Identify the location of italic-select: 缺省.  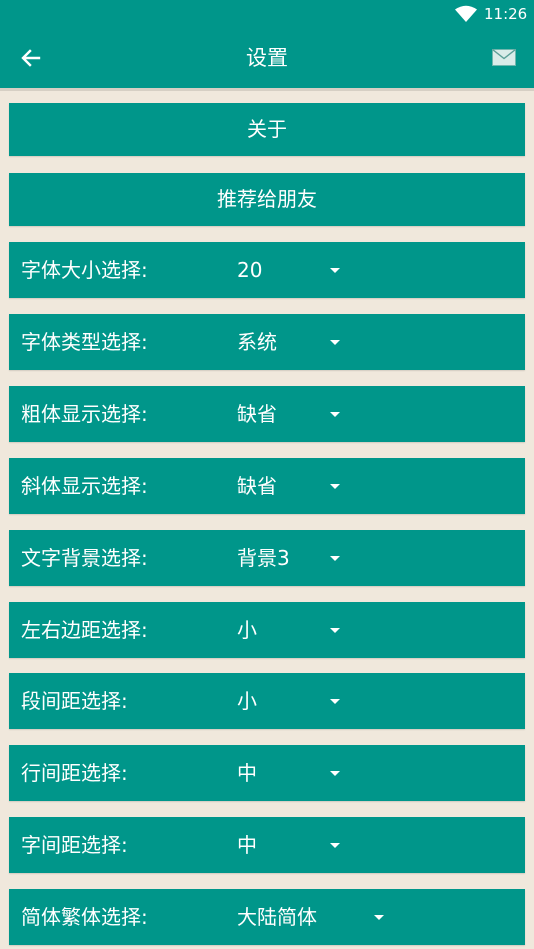
(324, 486).